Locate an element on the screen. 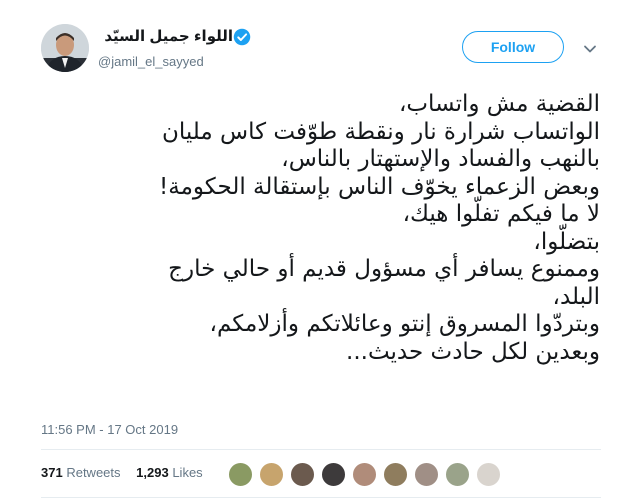 This screenshot has width=640, height=498. user-handle: @jamil_el_sayyed is located at coordinates (151, 61).